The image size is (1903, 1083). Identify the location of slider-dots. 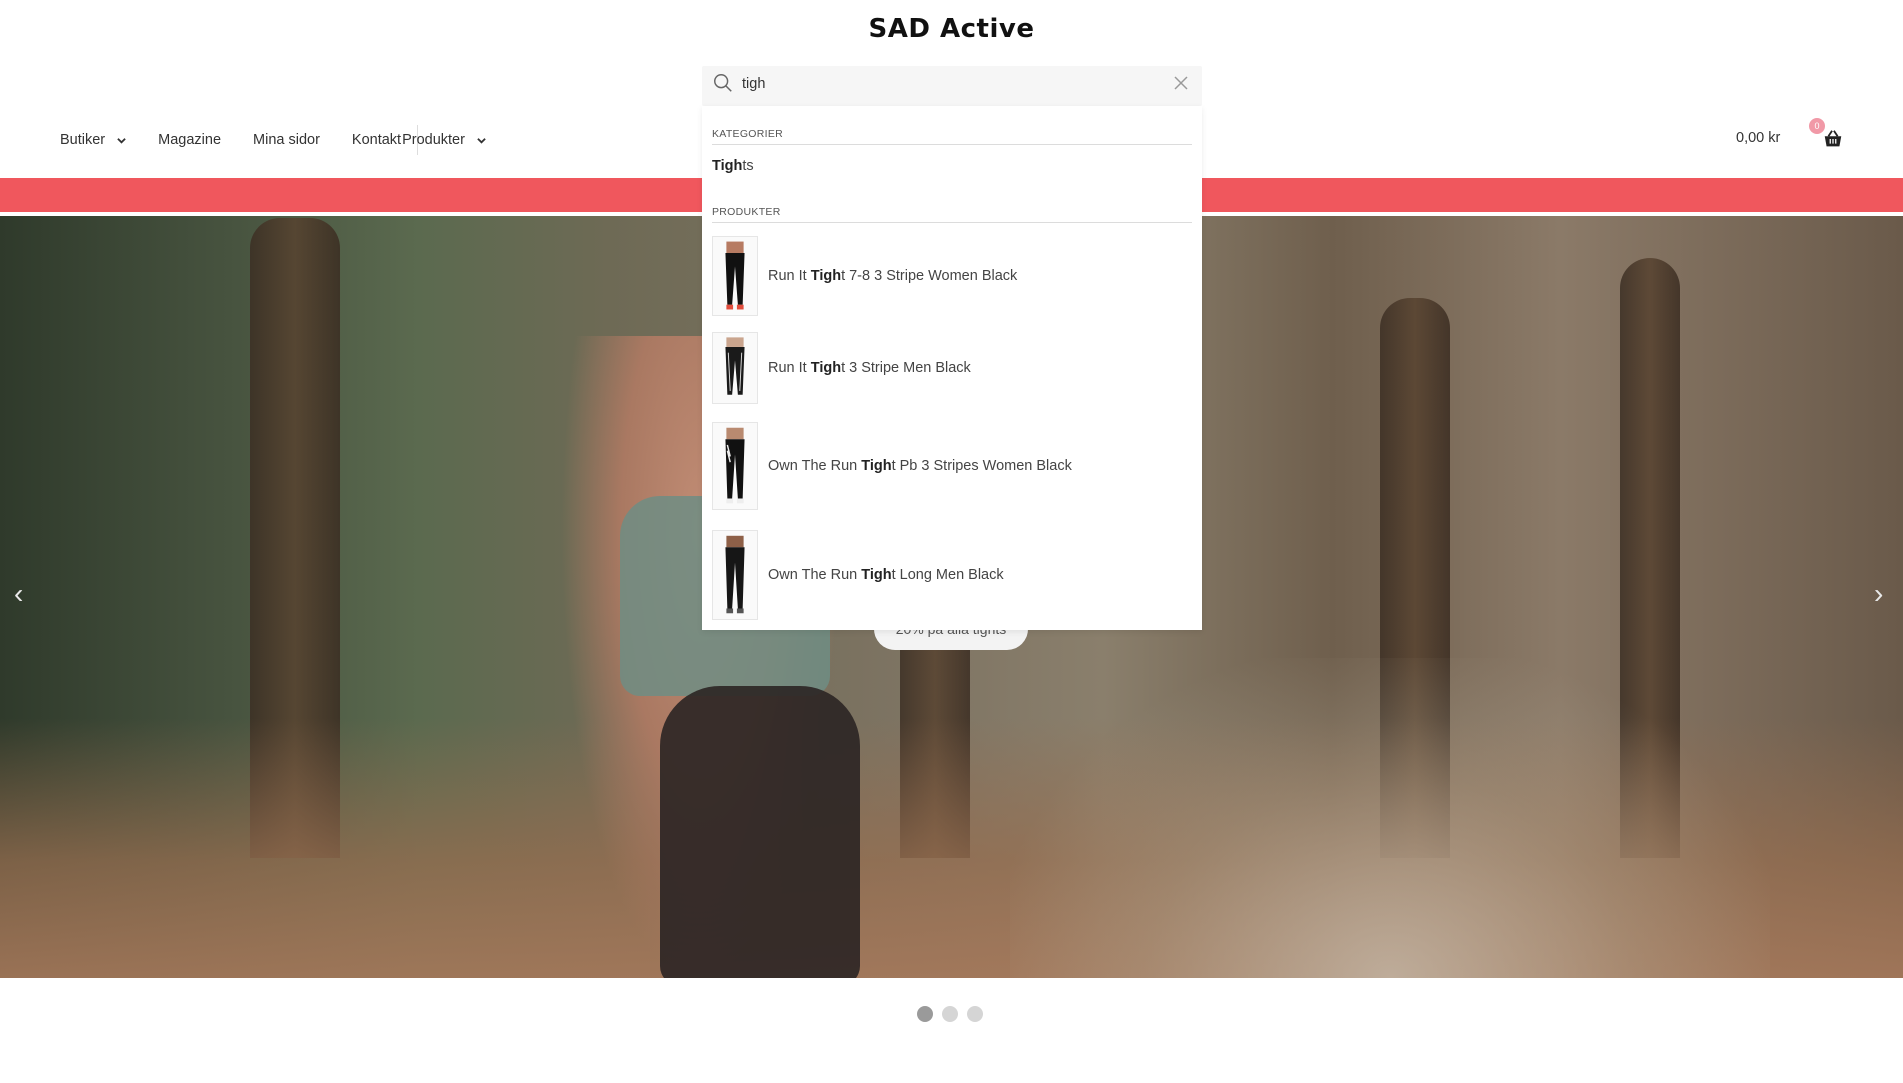
(954, 1014).